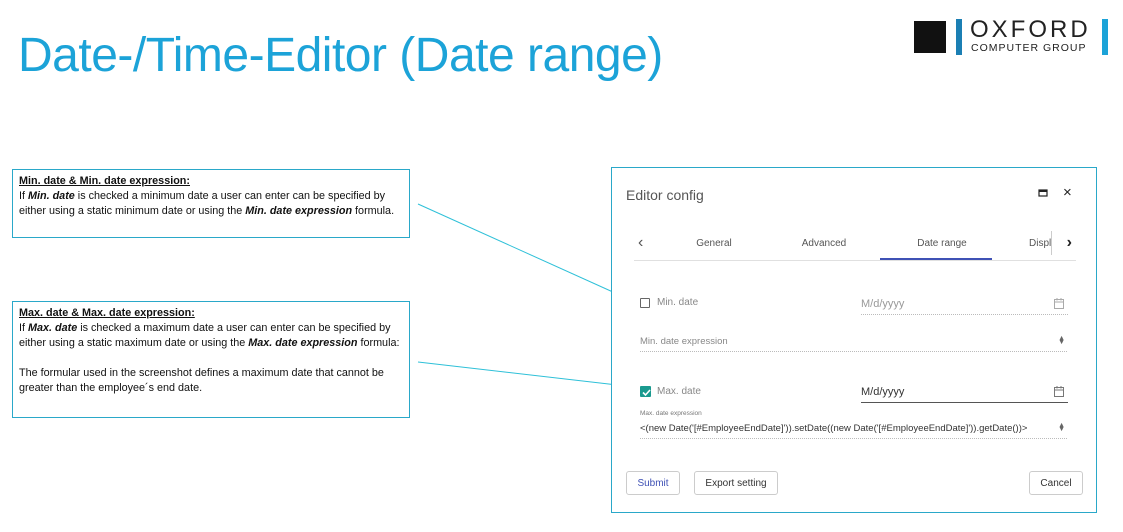  What do you see at coordinates (959, 37) in the screenshot?
I see `logo-bar` at bounding box center [959, 37].